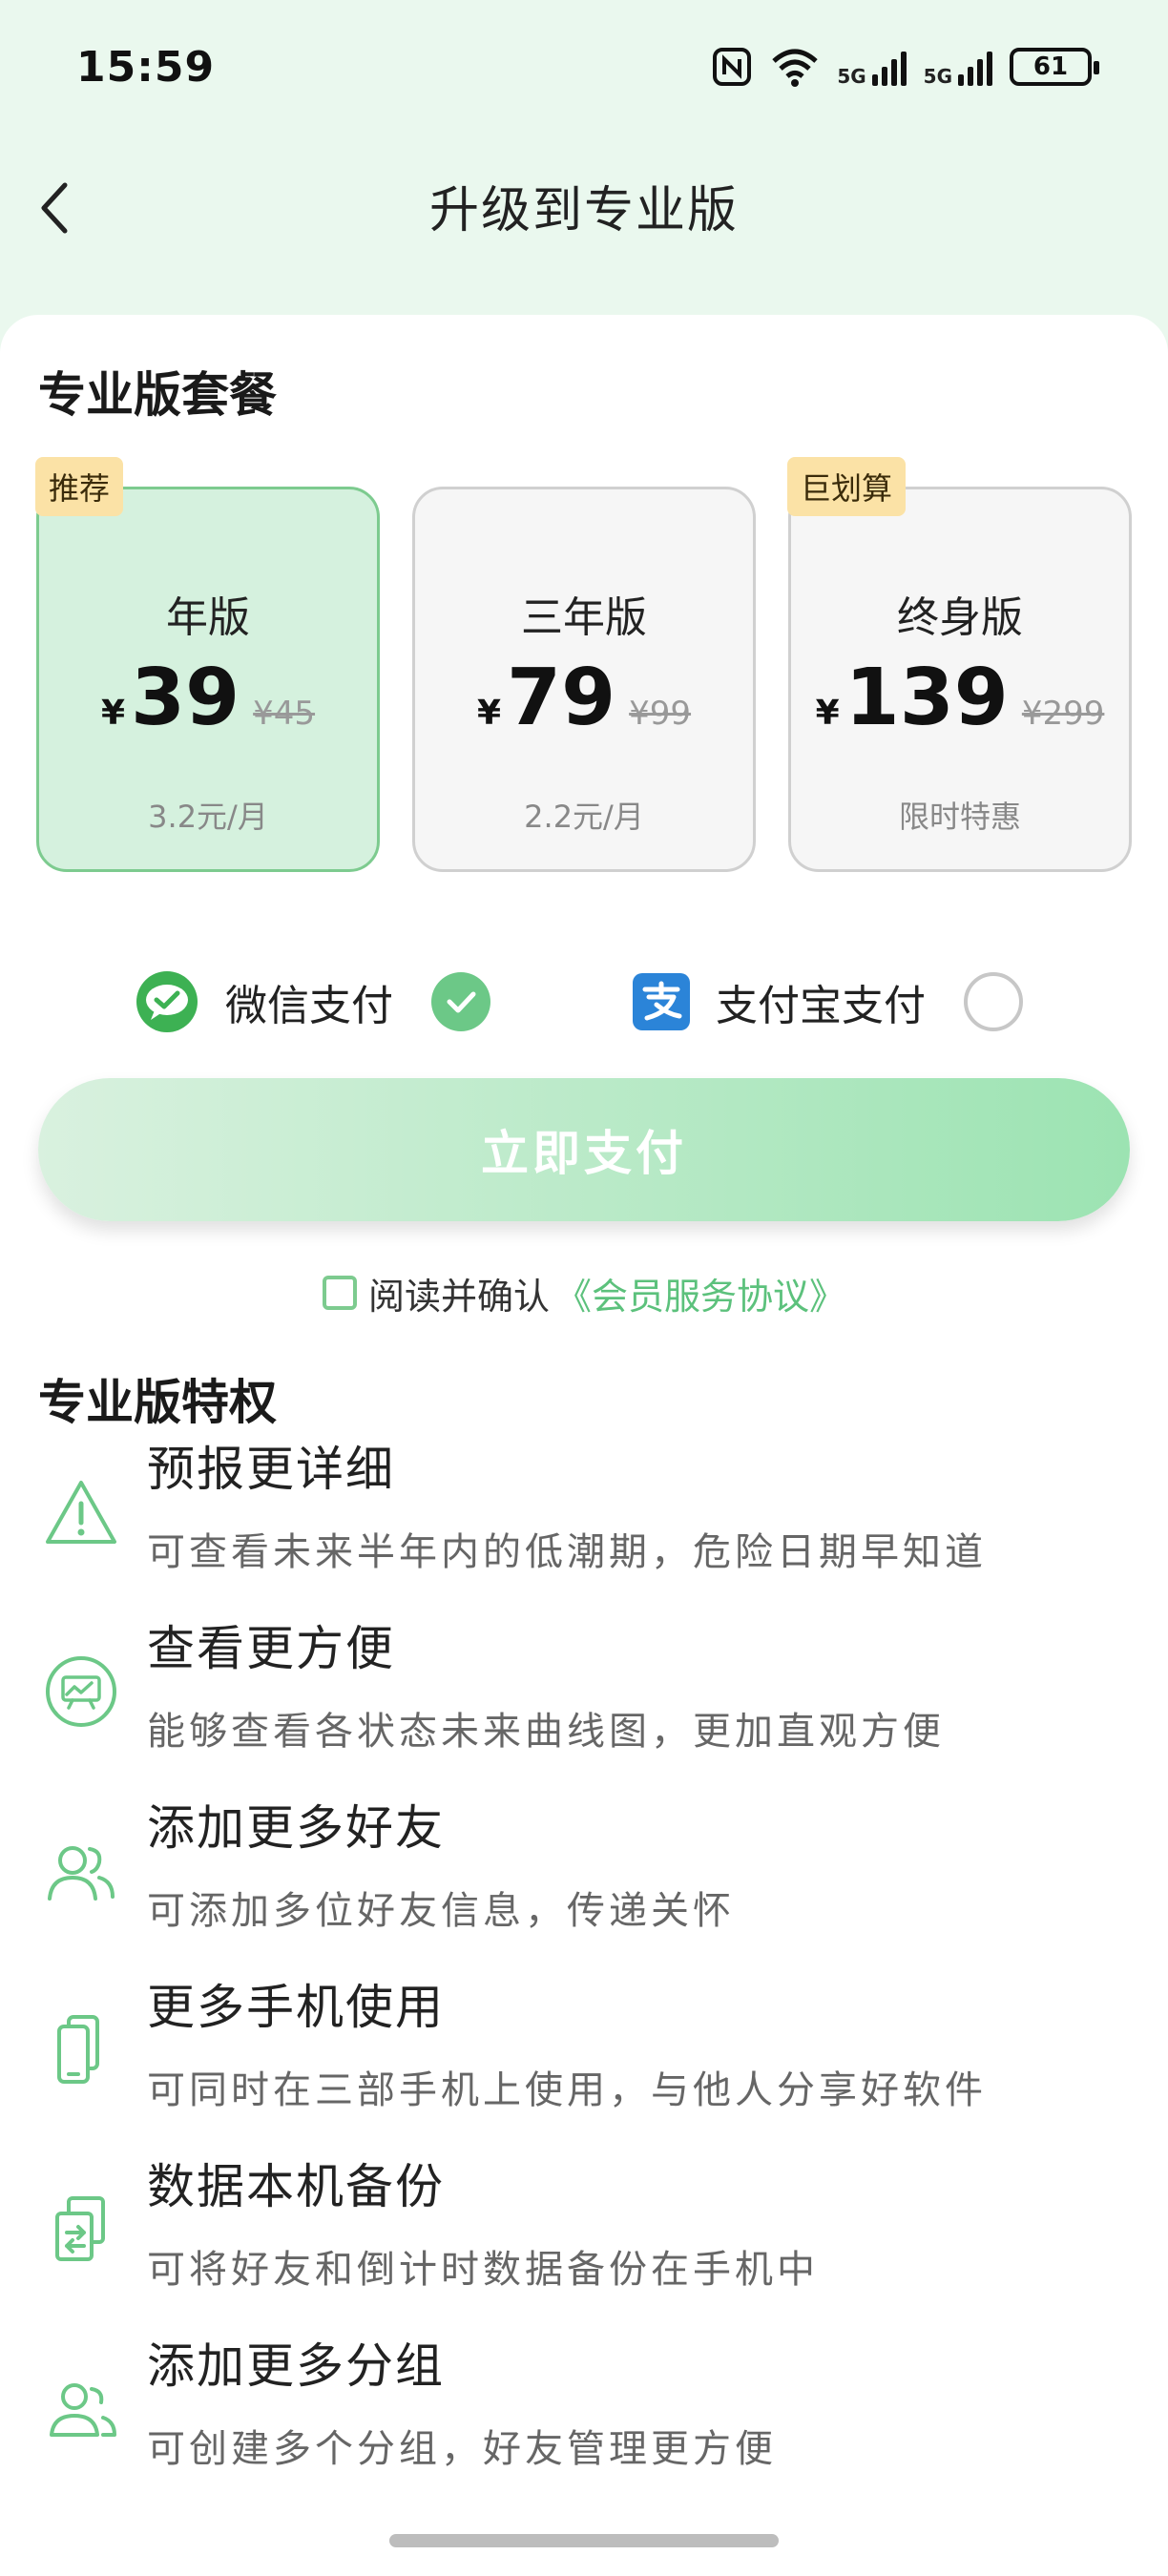 Image resolution: width=1168 pixels, height=2576 pixels. Describe the element at coordinates (661, 1001) in the screenshot. I see `alipay-icon` at that location.